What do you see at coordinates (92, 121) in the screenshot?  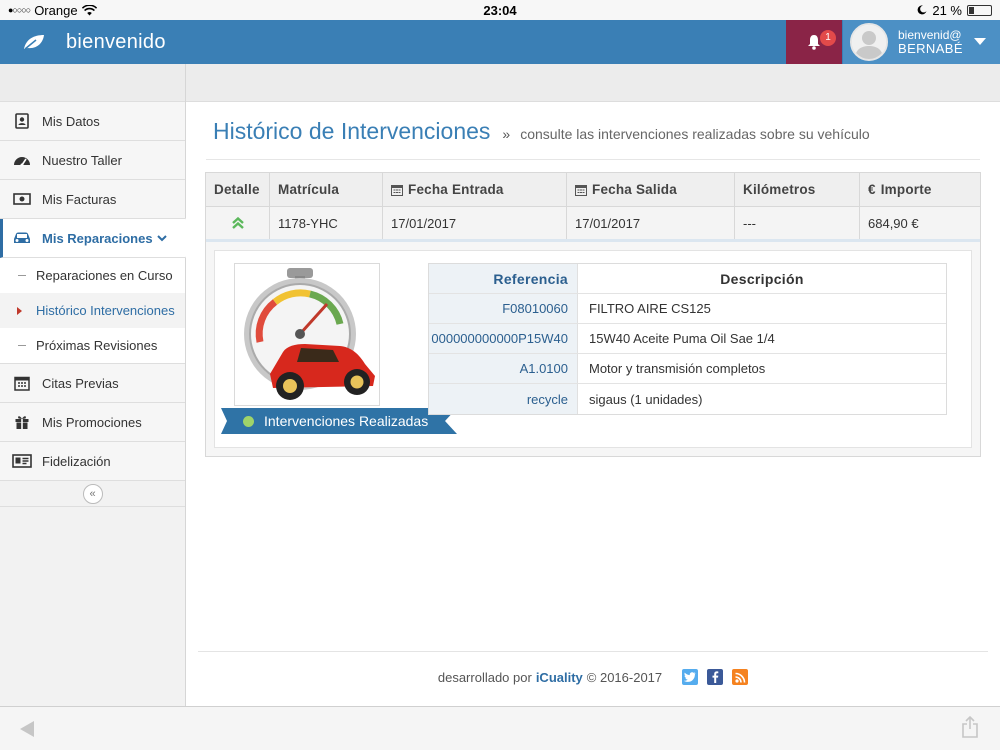 I see `sidebar-item-mis-datos: Mis Datos` at bounding box center [92, 121].